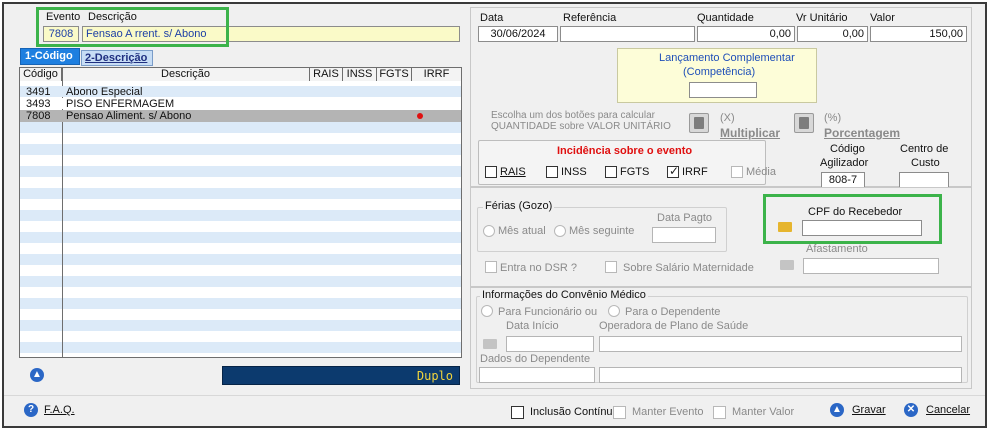  Describe the element at coordinates (673, 312) in the screenshot. I see `para-dependente-label: Para o Dependente` at that location.